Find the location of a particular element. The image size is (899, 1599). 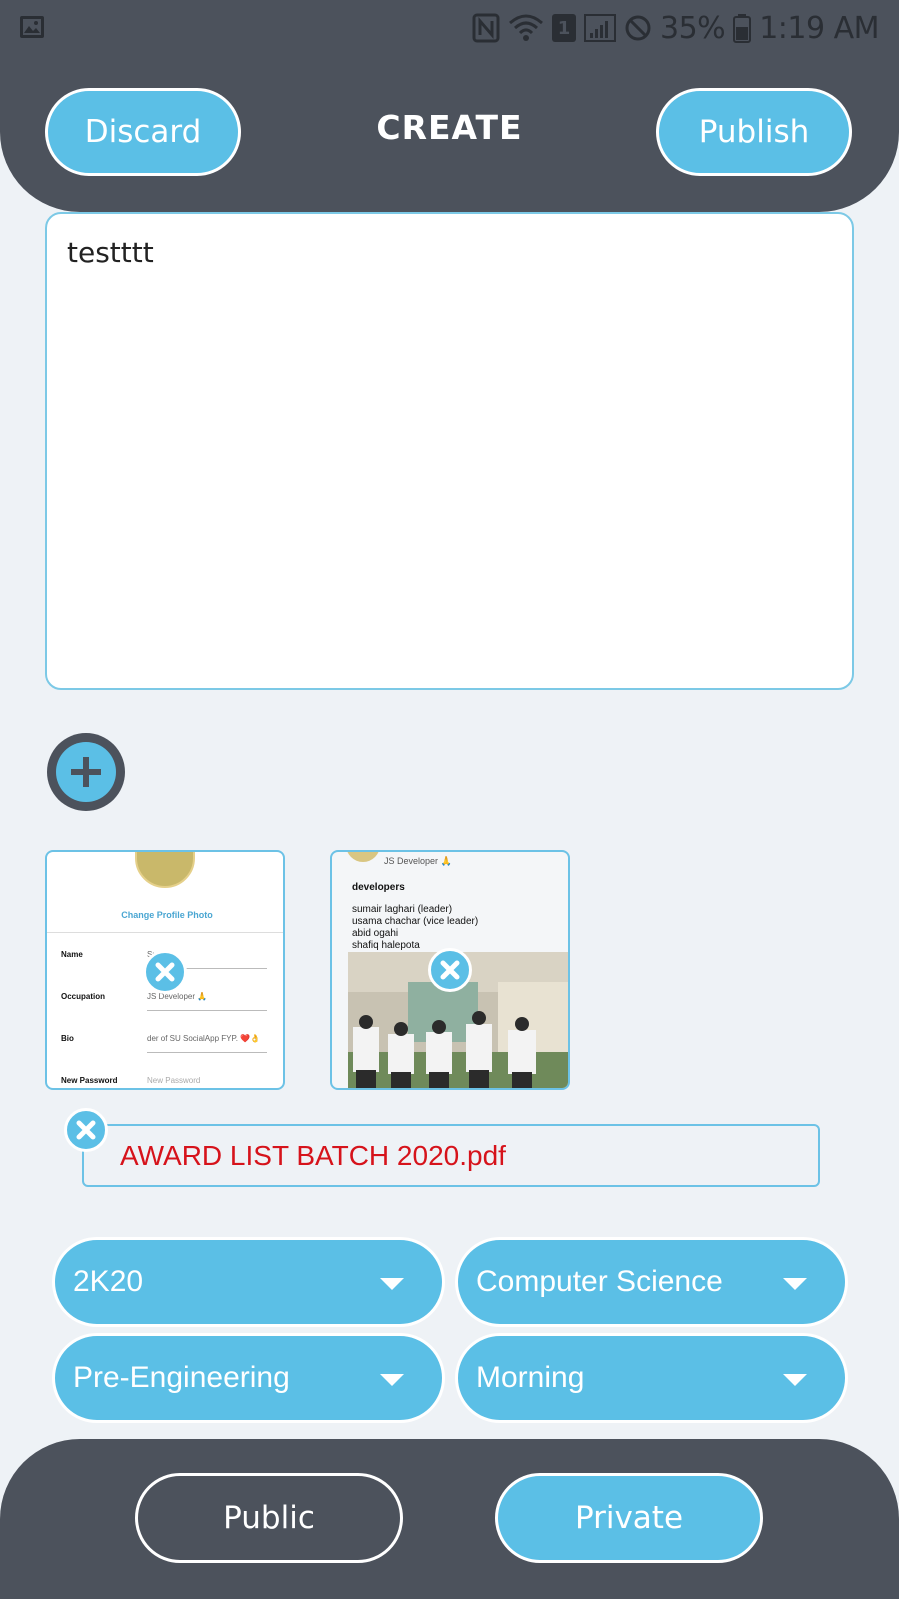

image-icon is located at coordinates (32, 27).